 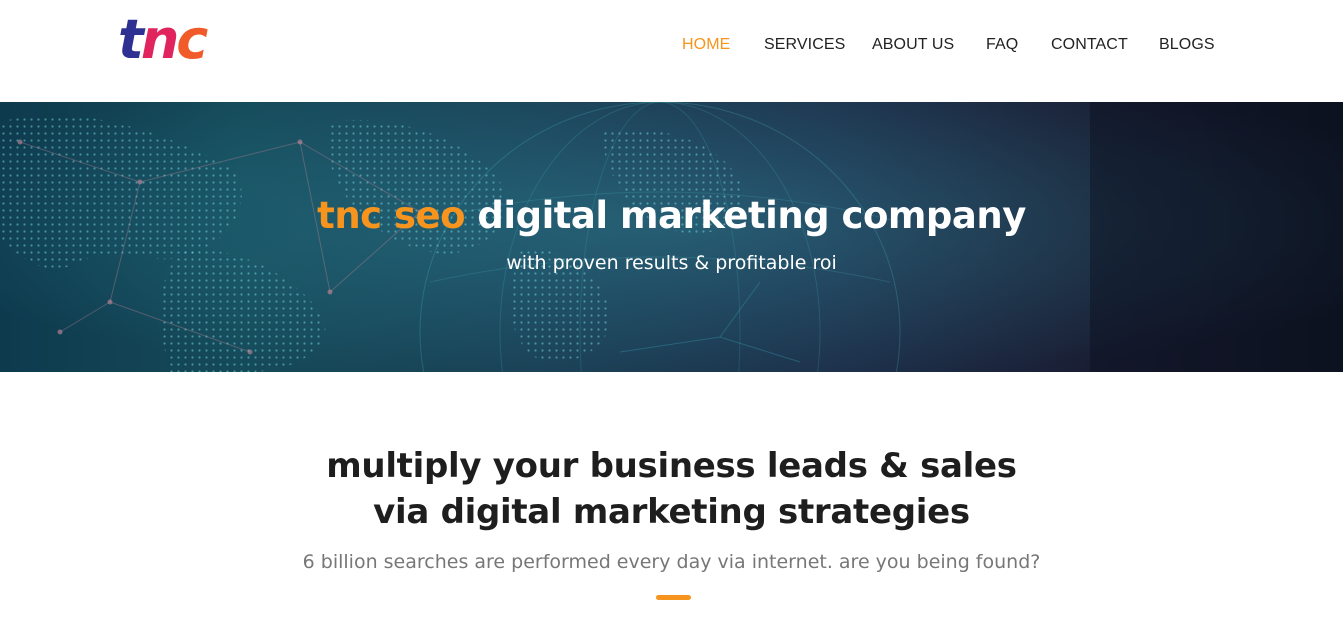 I want to click on nav-item-faq: FAQ, so click(x=1002, y=45).